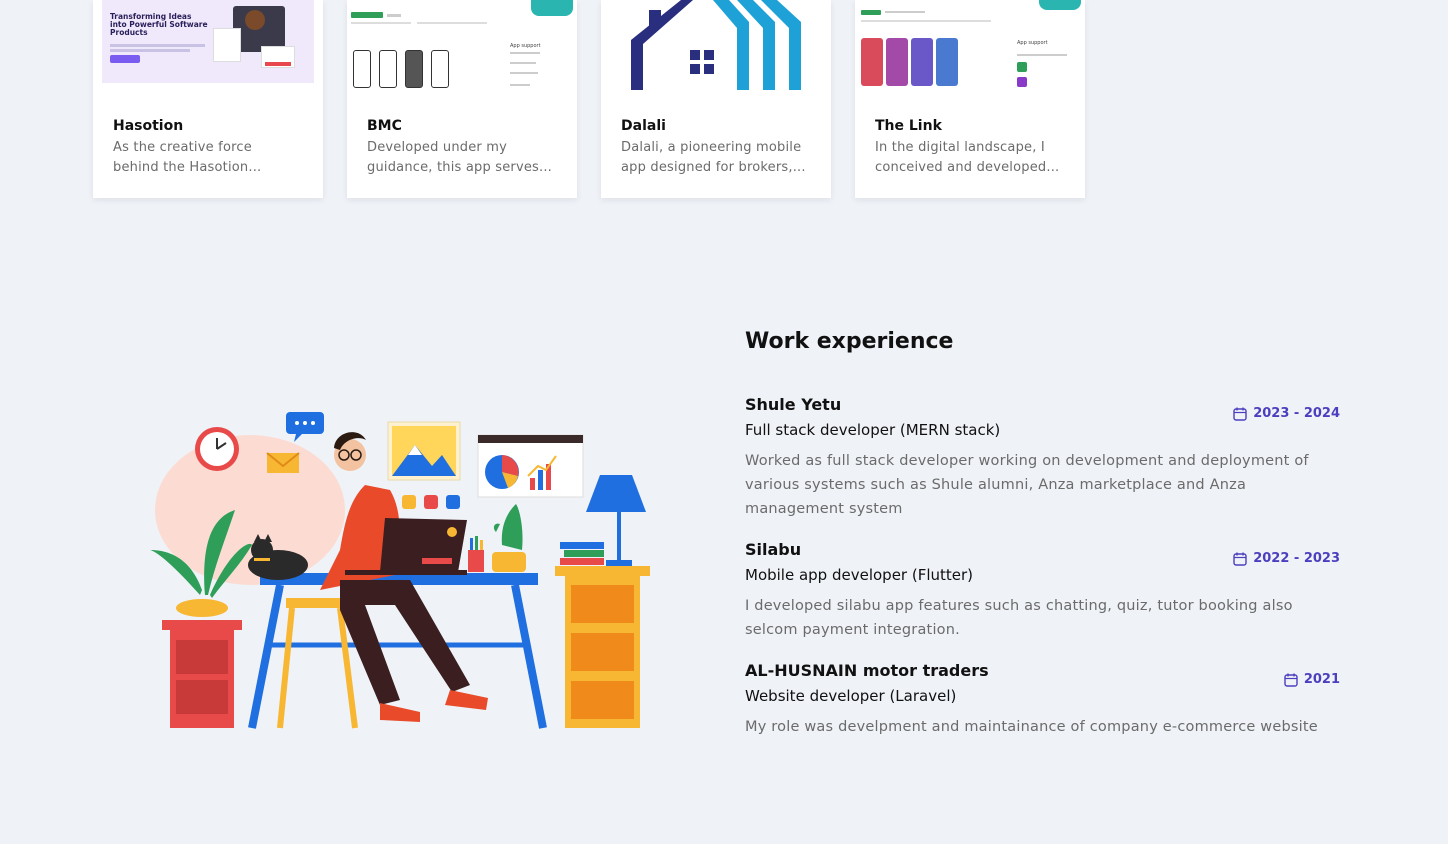 The image size is (1448, 844). I want to click on job-role: Full stack developer (MERN stack), so click(873, 430).